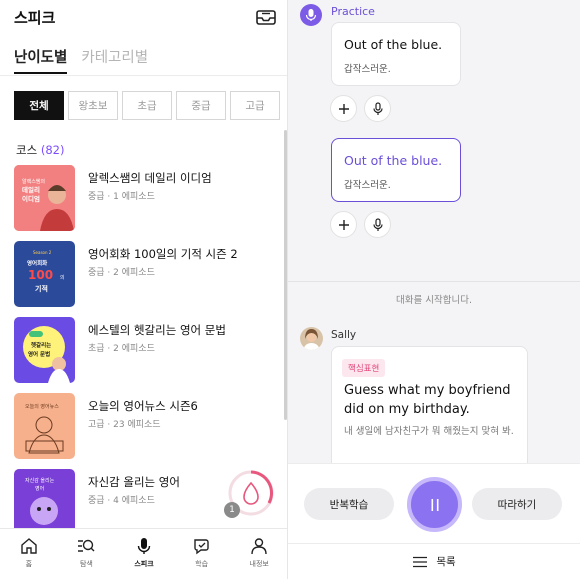  What do you see at coordinates (143, 75) in the screenshot?
I see `tab-divider` at bounding box center [143, 75].